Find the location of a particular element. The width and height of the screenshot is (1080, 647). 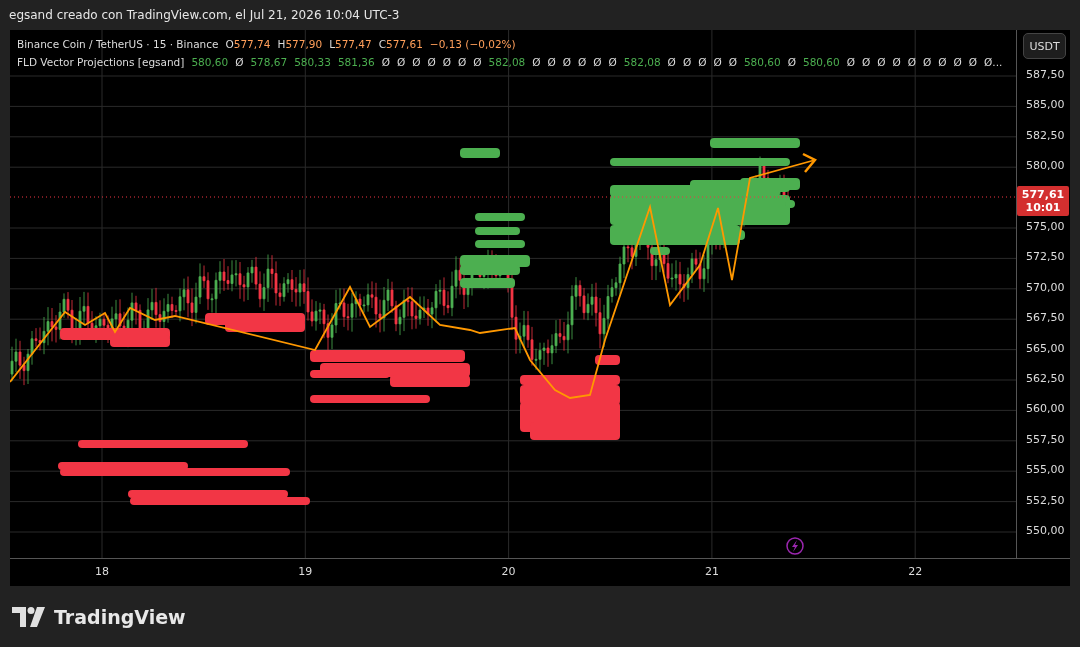

brand-name: TradingView is located at coordinates (120, 617).